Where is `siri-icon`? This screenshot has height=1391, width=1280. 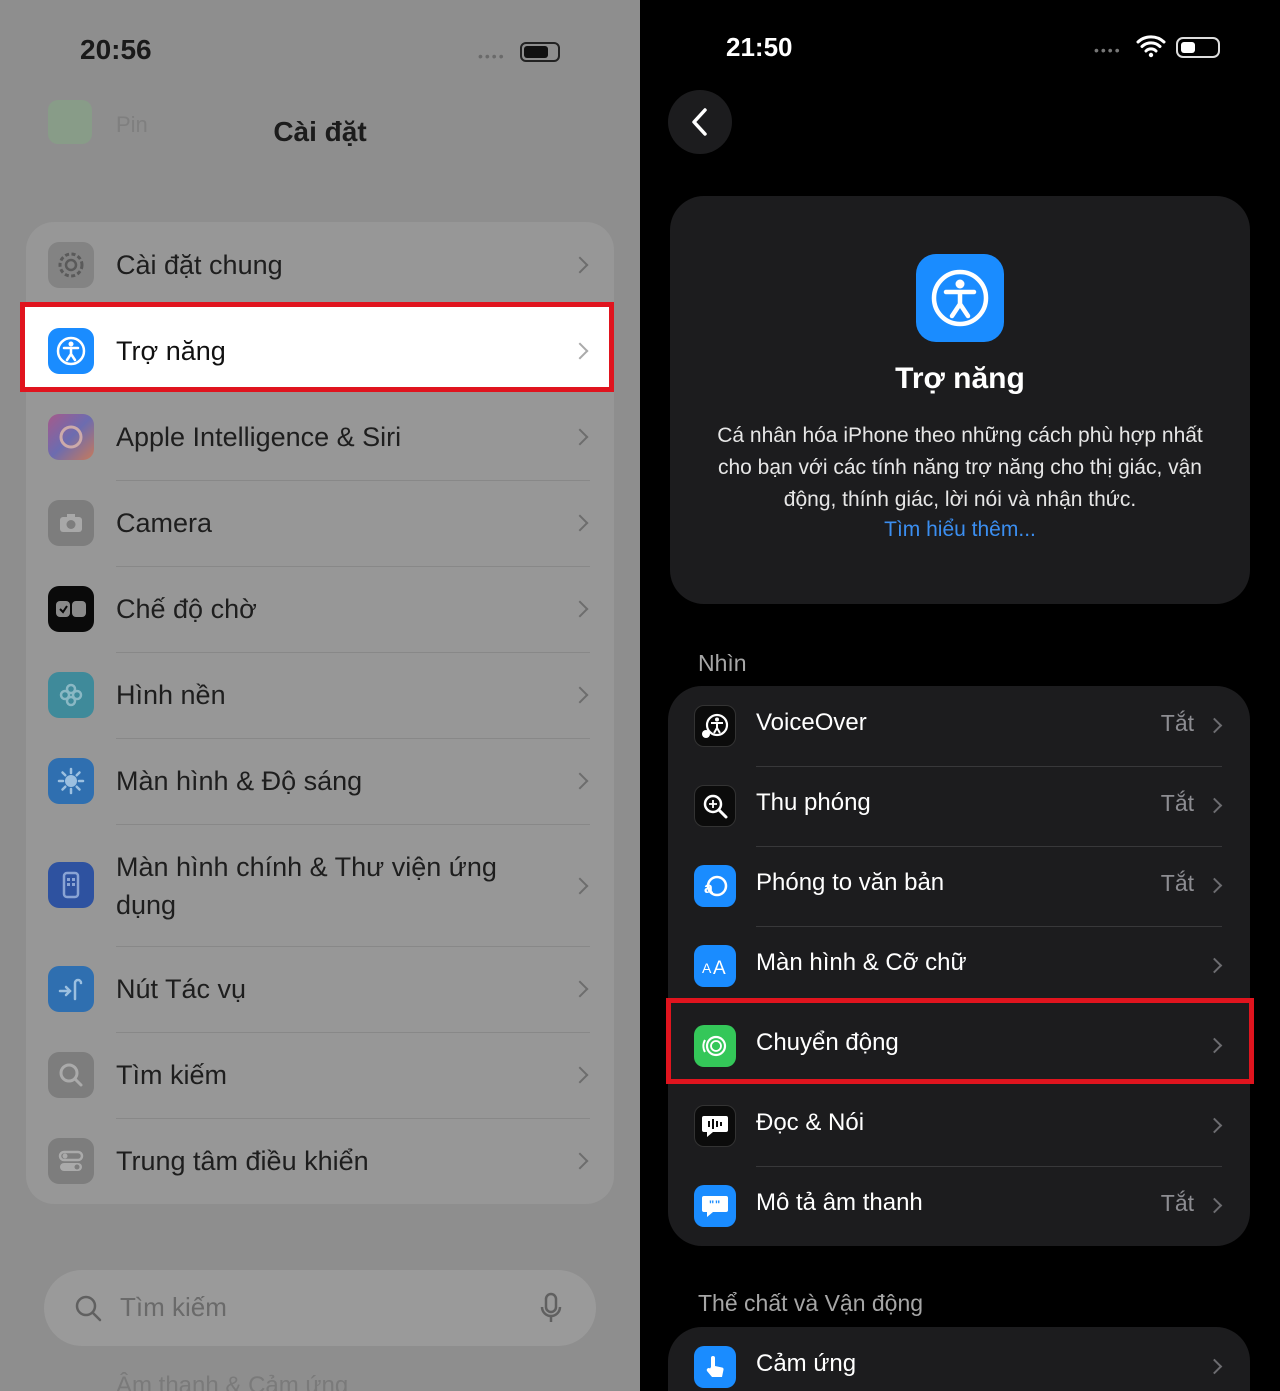
siri-icon is located at coordinates (71, 437).